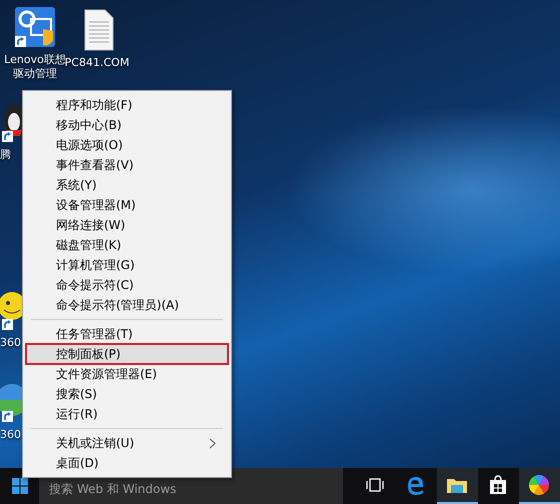  Describe the element at coordinates (127, 125) in the screenshot. I see `menu-item: 移动中心(B)` at that location.